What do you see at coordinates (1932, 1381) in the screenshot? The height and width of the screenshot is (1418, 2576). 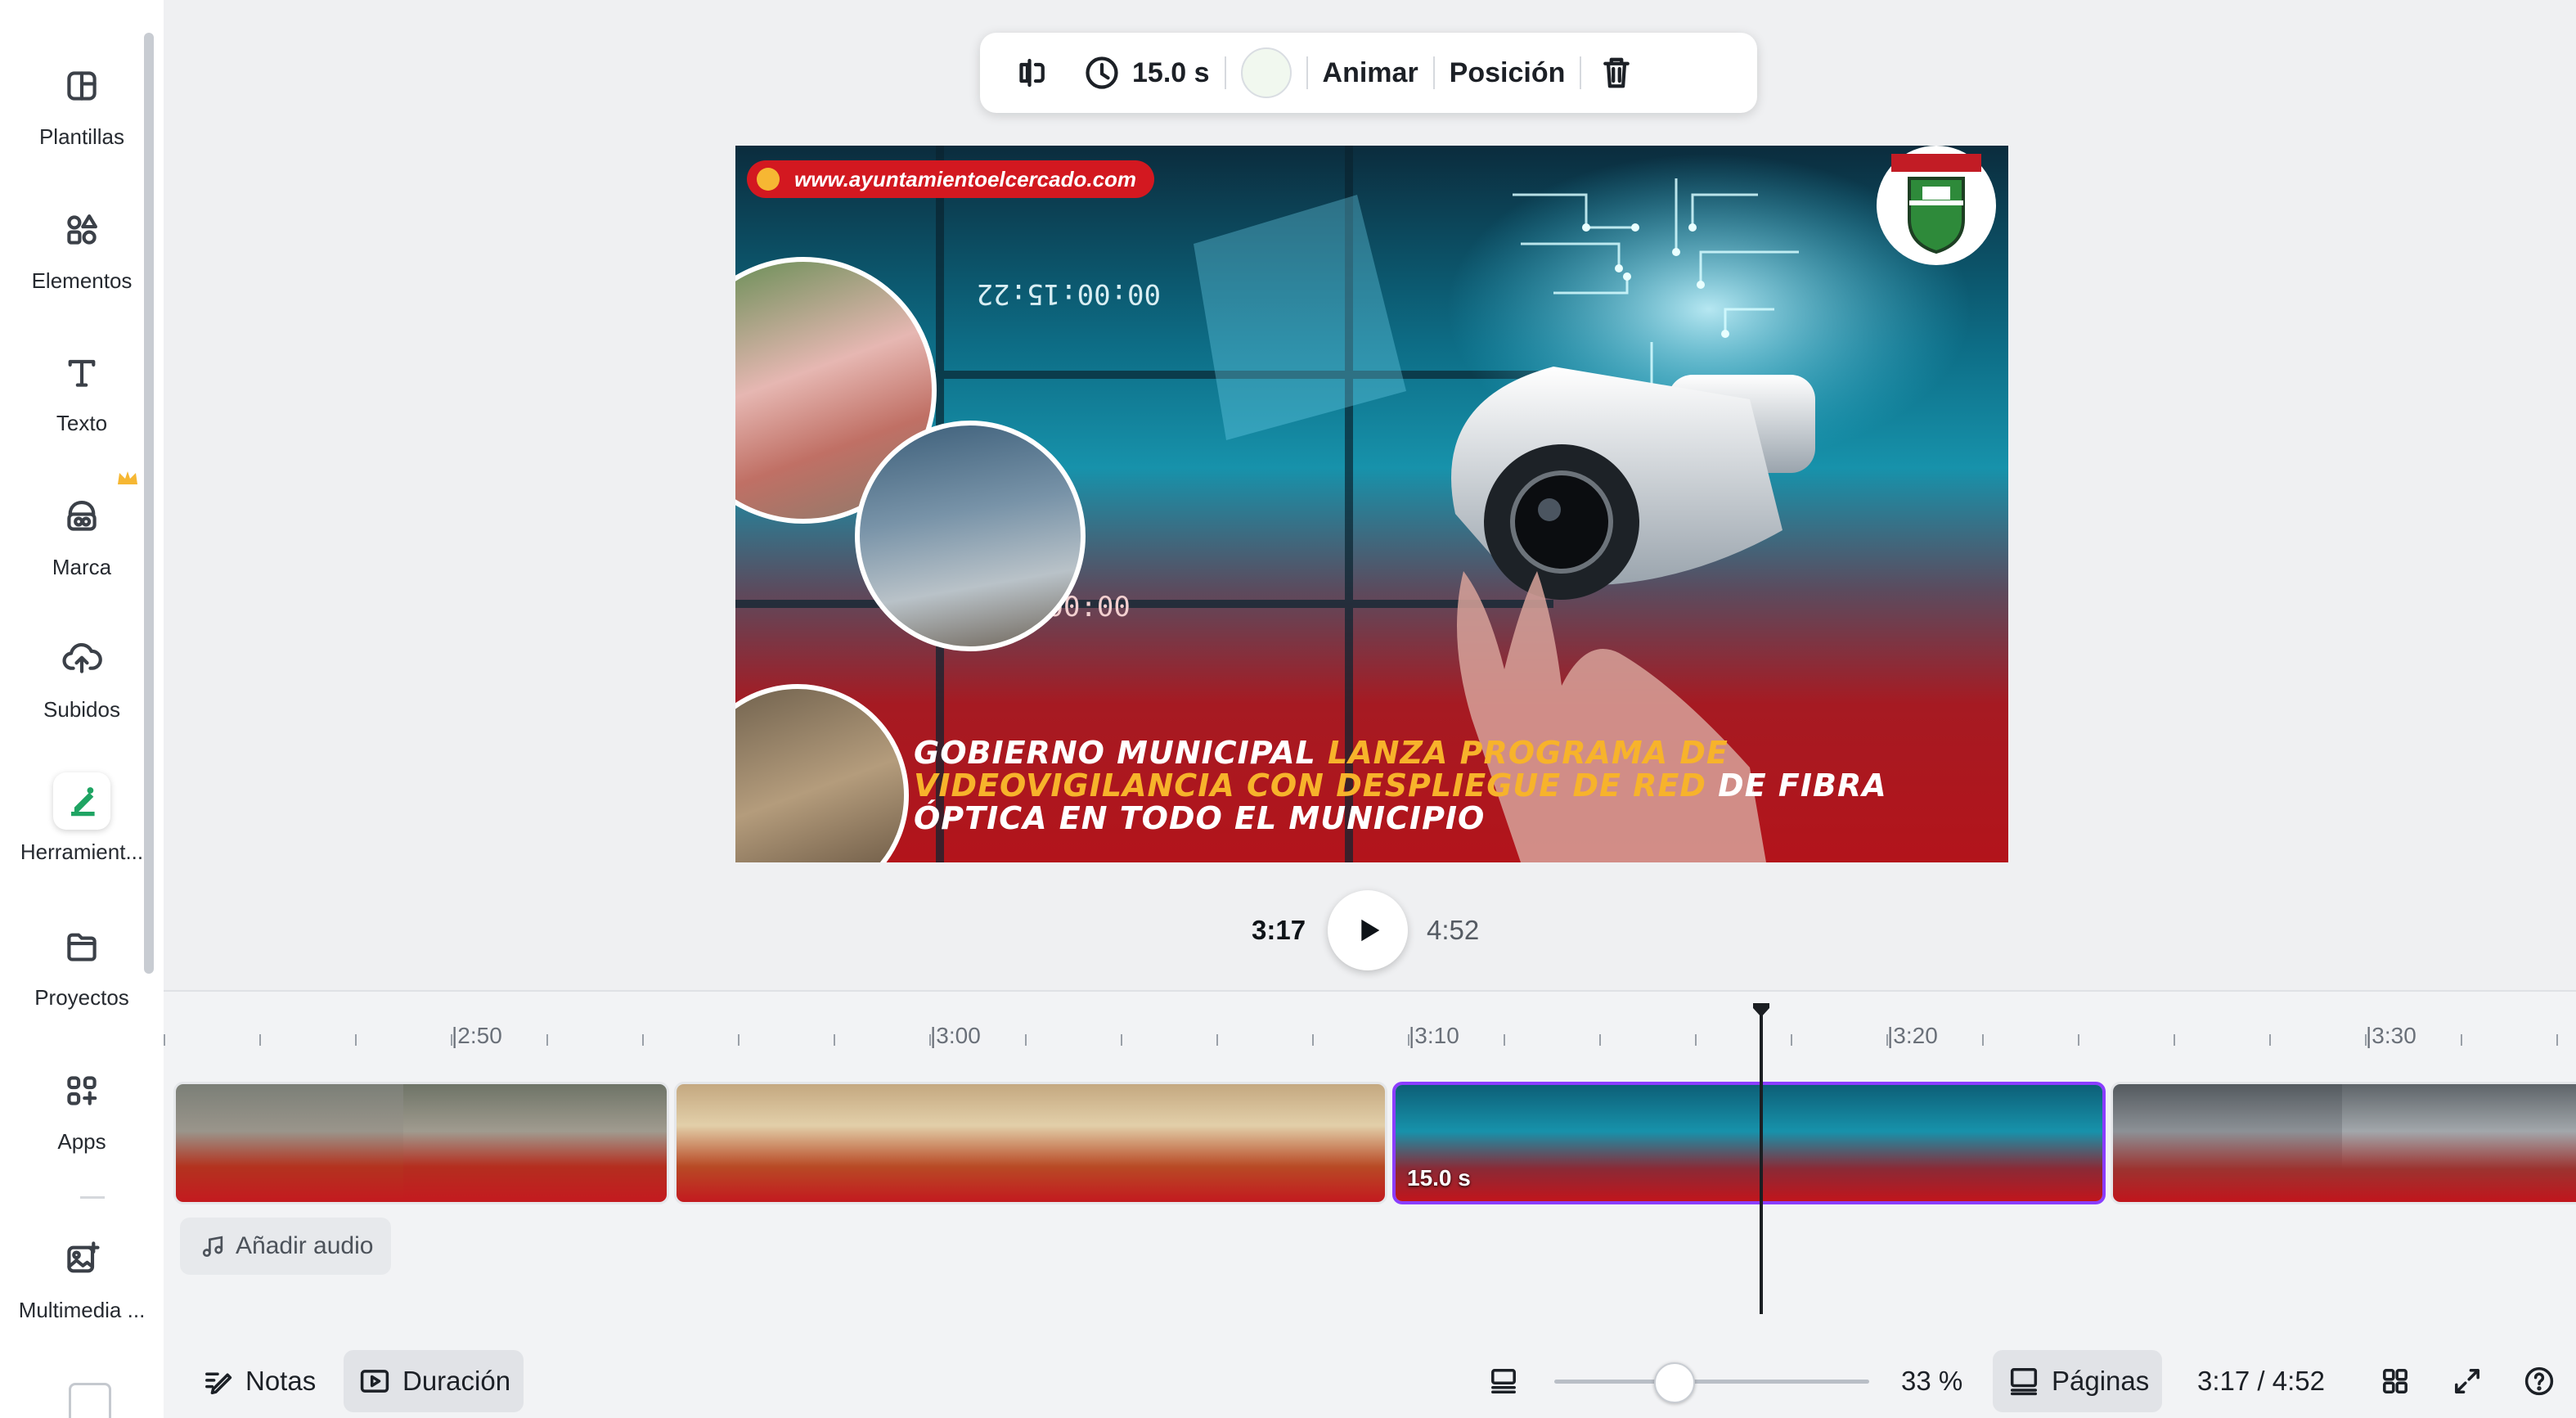 I see `zoom-percent: 33 %` at bounding box center [1932, 1381].